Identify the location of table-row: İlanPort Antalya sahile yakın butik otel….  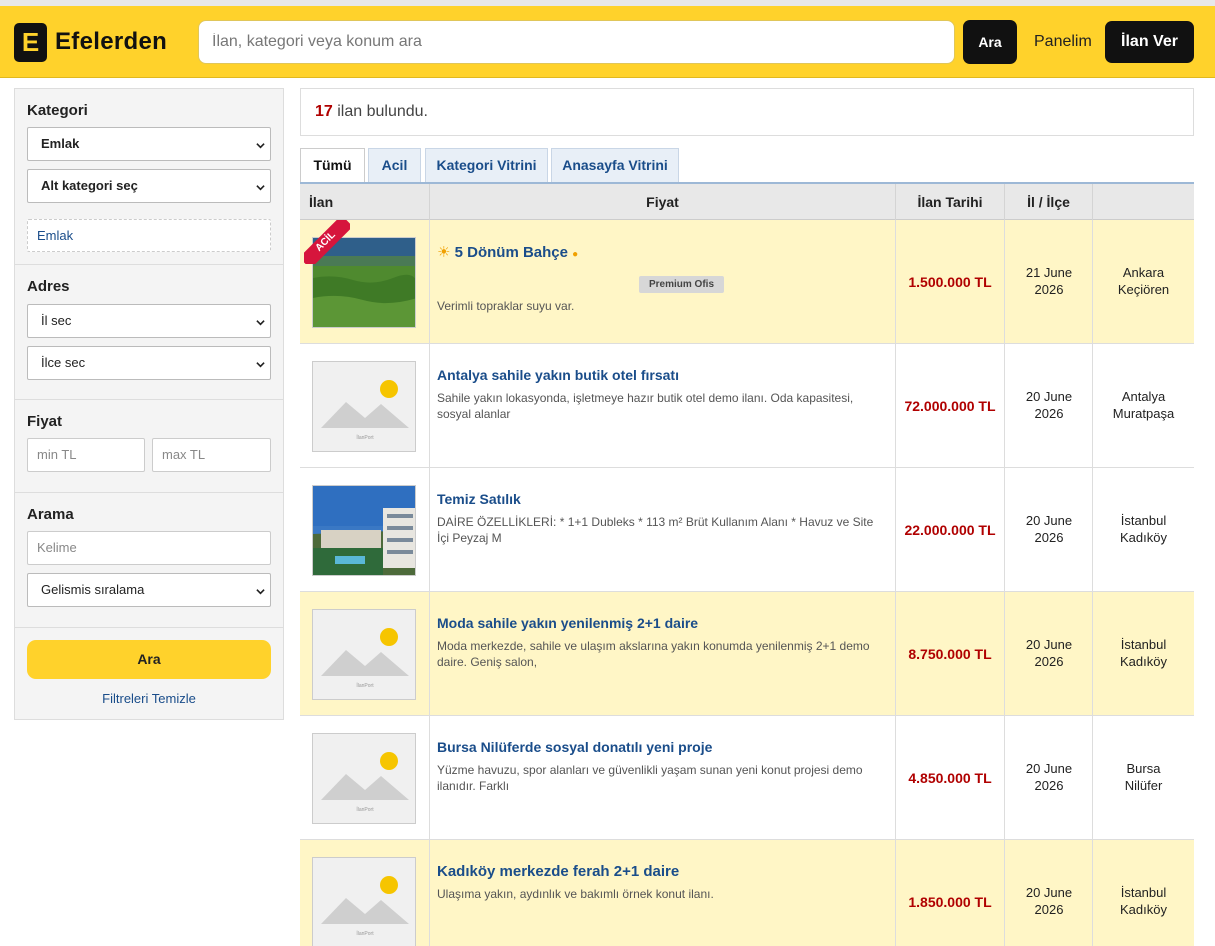
(747, 406).